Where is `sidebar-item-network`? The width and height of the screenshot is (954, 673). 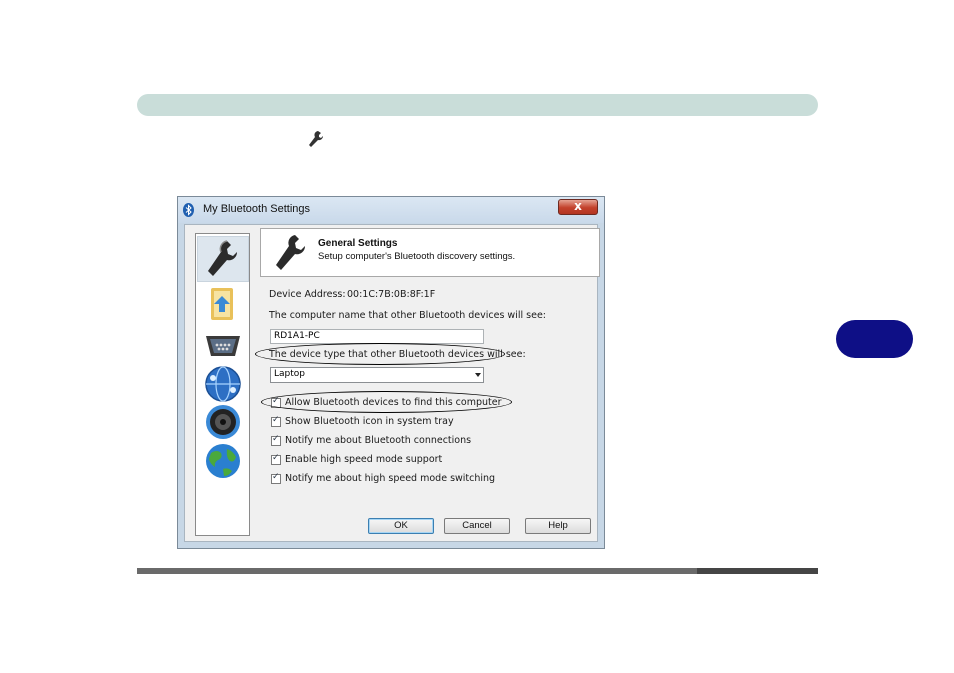
sidebar-item-network is located at coordinates (223, 384).